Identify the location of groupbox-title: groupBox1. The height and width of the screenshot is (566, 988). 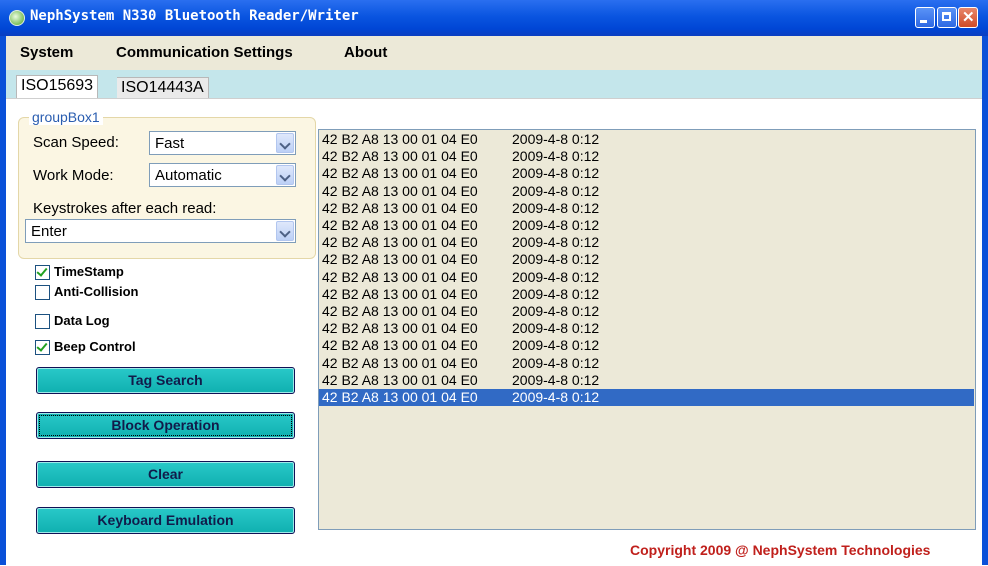
(66, 117).